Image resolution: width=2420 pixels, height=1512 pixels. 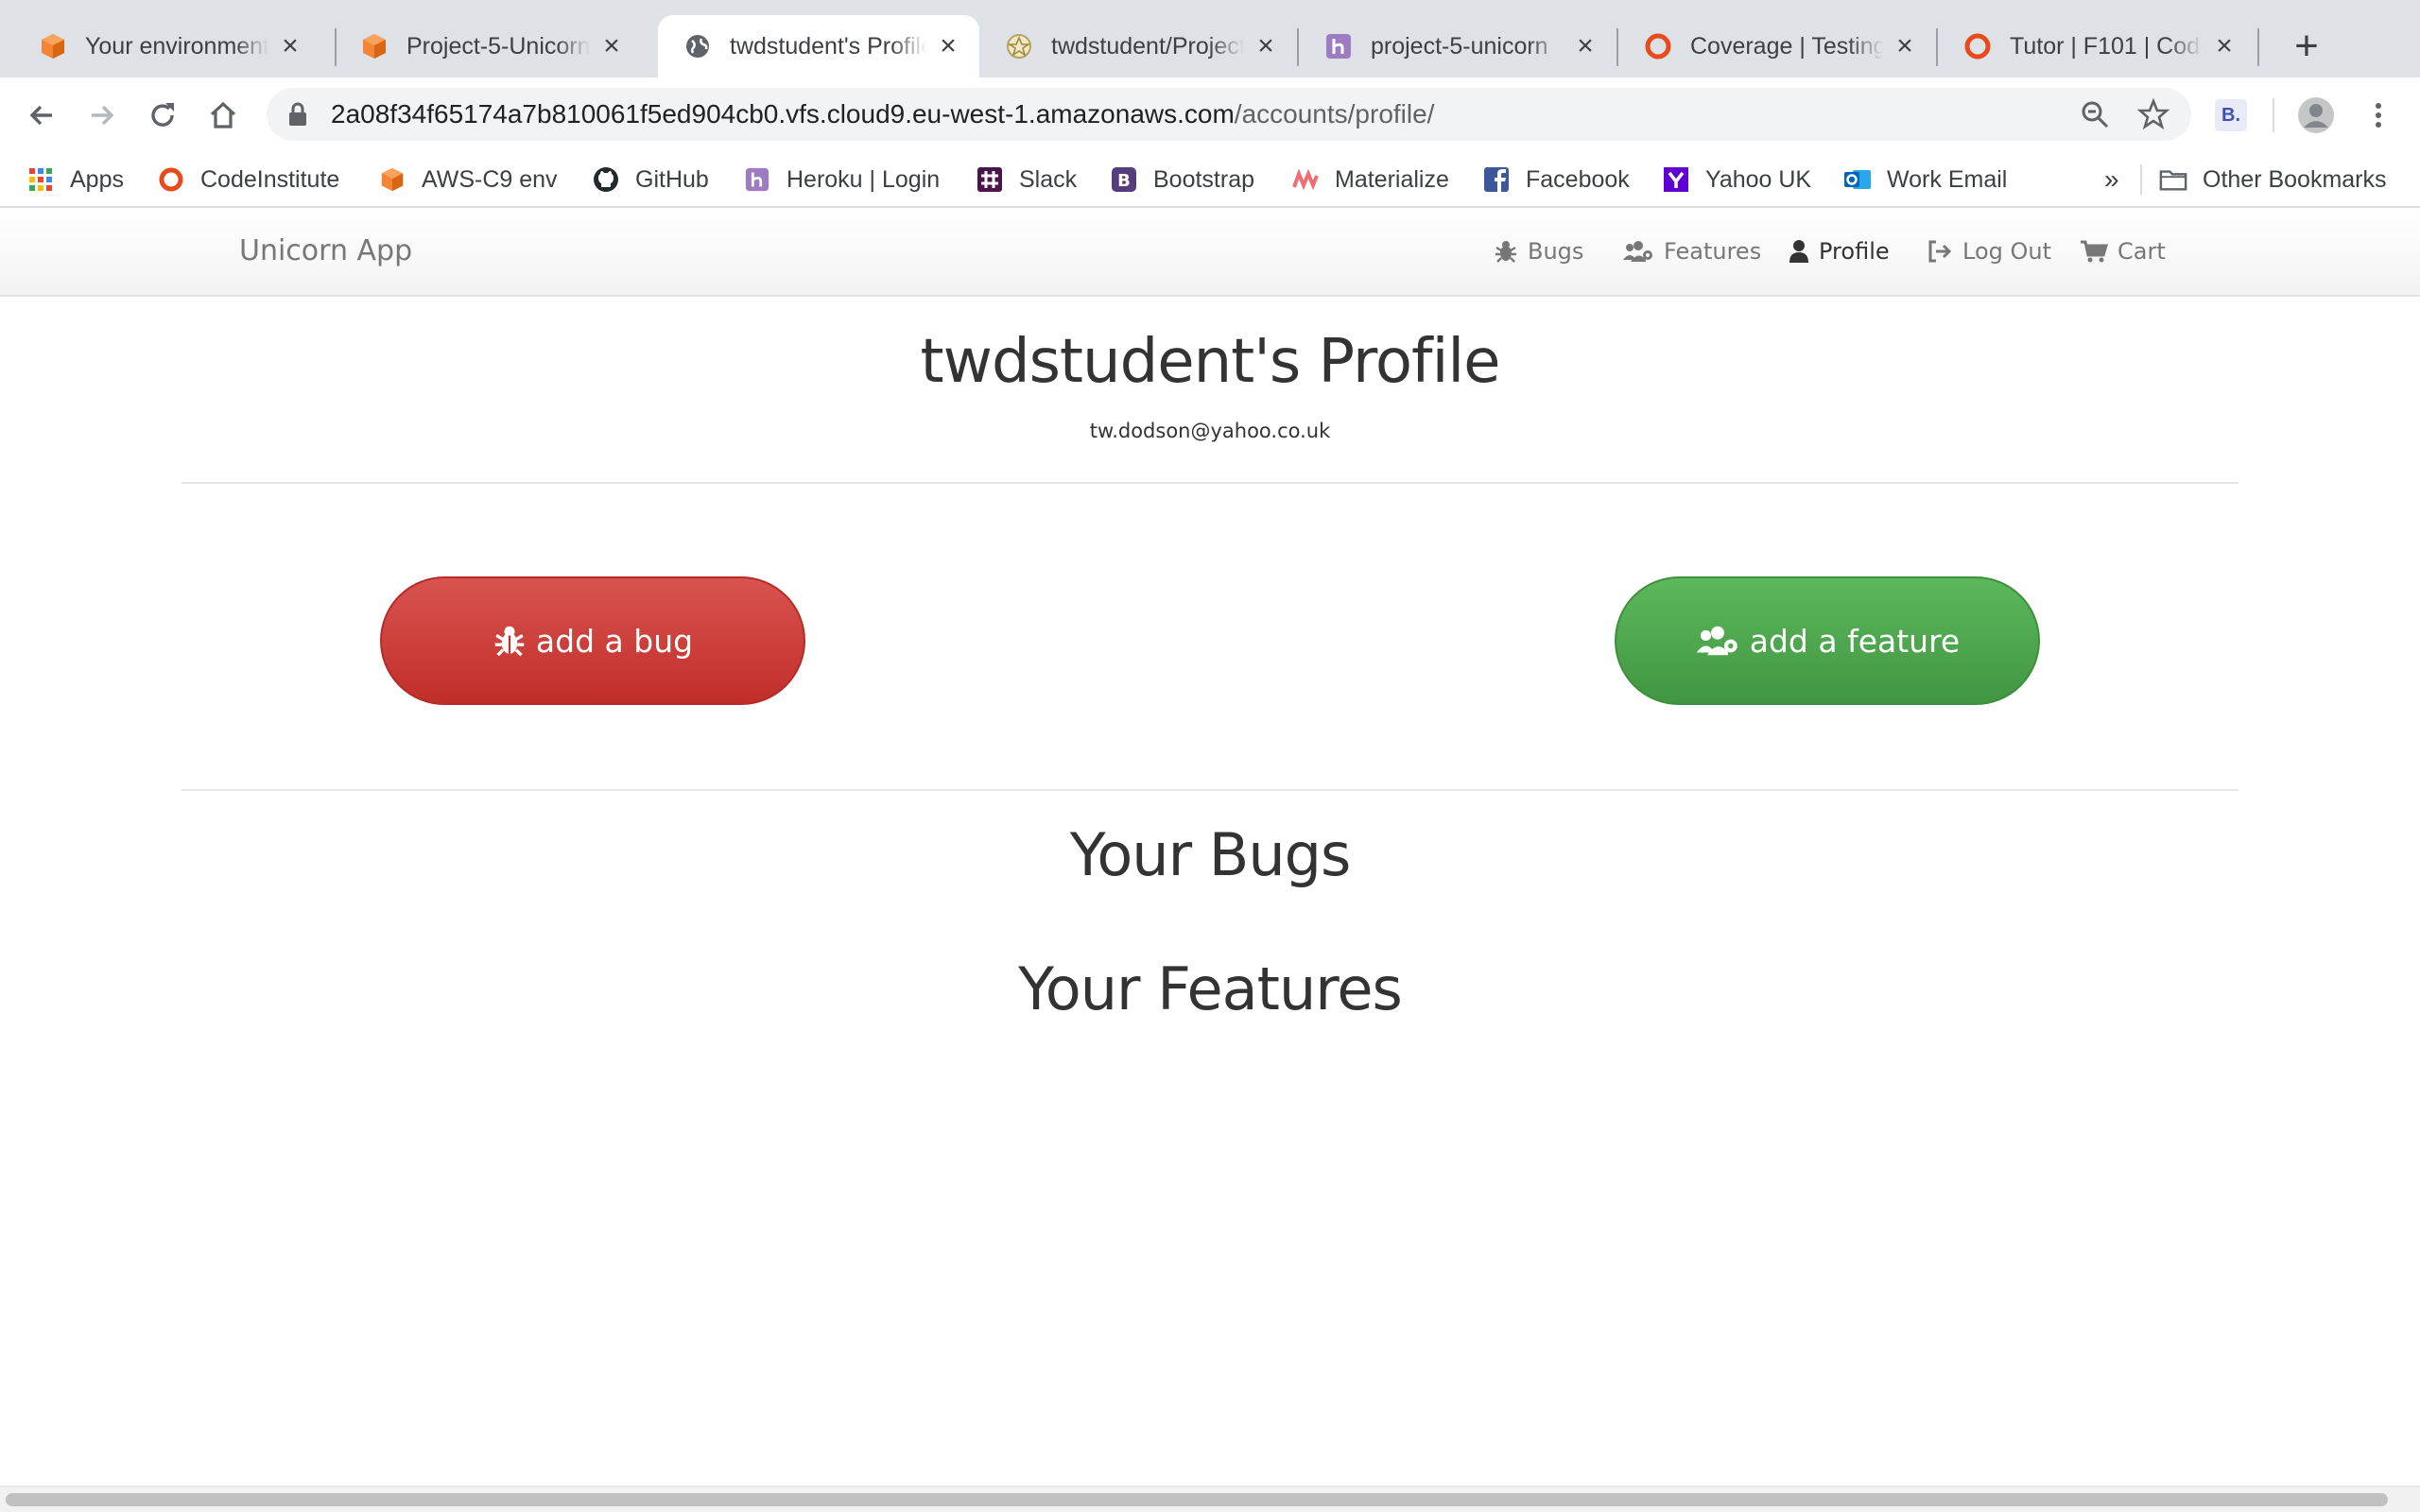 I want to click on more-vertical-icon, so click(x=2378, y=115).